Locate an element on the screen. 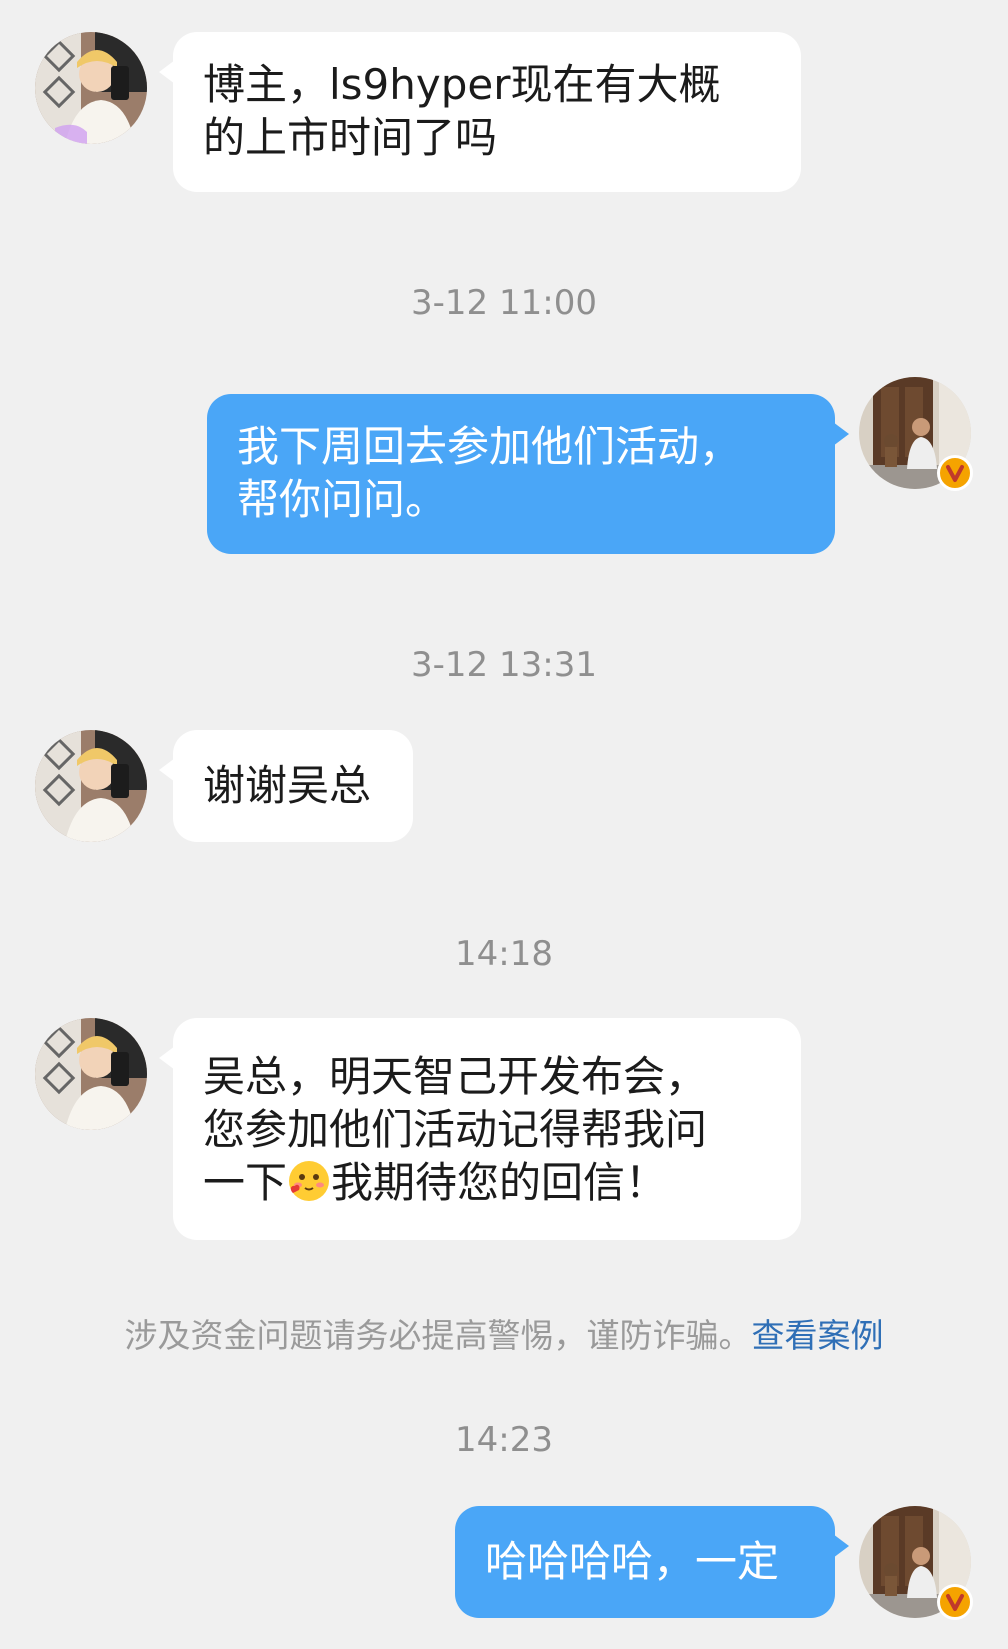  message-bubble-outgoing: 我下周回去参加他们活动， 帮你问问。 is located at coordinates (528, 474).